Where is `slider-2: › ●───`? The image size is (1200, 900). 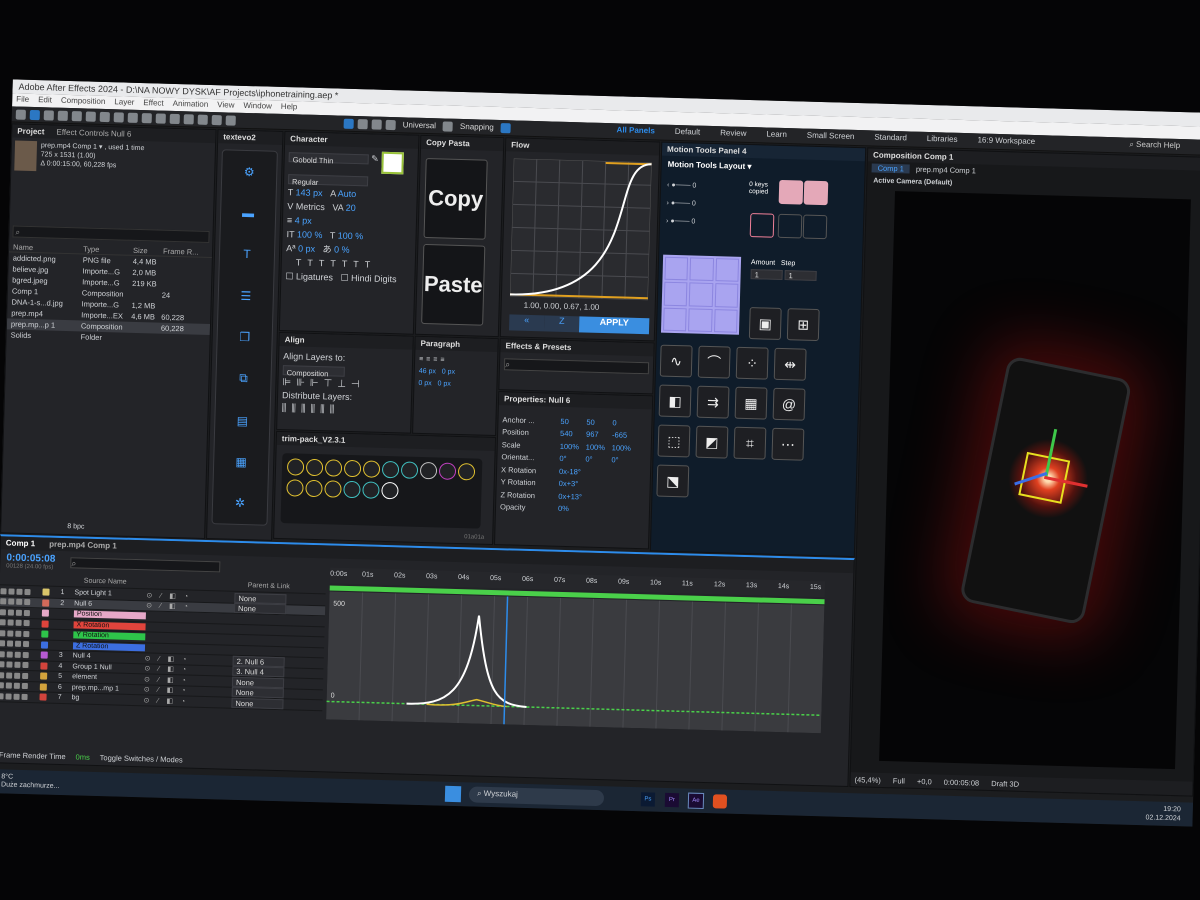
slider-2: › ●─── is located at coordinates (678, 204).